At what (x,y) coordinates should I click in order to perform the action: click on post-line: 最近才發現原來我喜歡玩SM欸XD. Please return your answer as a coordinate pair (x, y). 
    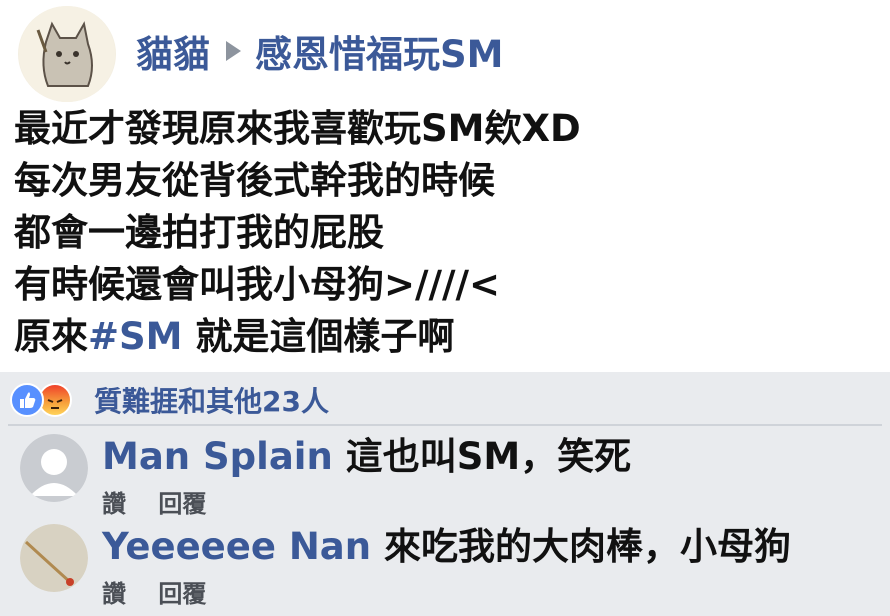
    Looking at the image, I should click on (297, 128).